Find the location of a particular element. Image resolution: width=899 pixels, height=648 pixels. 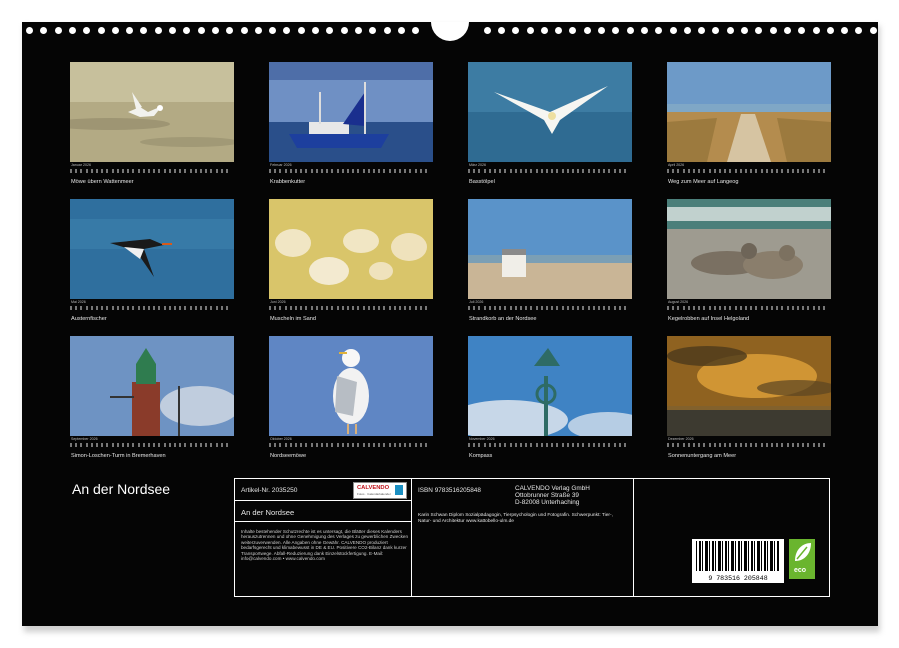

photo-caption: Muscheln im Sand is located at coordinates (293, 319).